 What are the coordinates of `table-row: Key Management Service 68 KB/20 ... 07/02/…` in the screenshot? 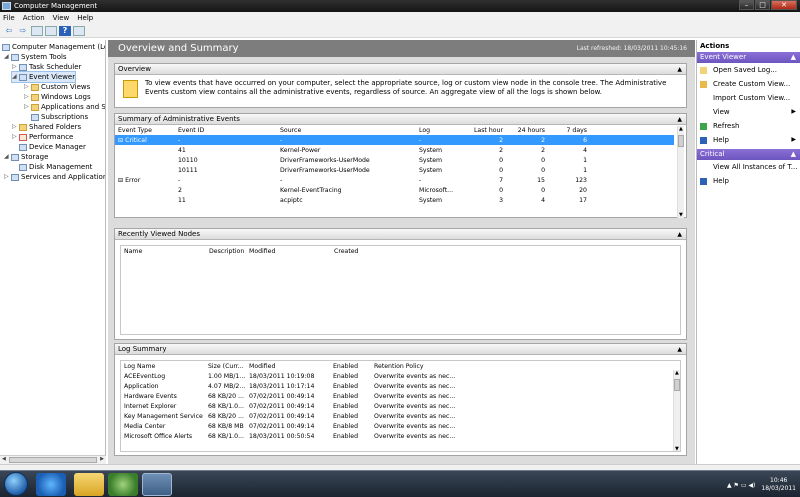 It's located at (395, 416).